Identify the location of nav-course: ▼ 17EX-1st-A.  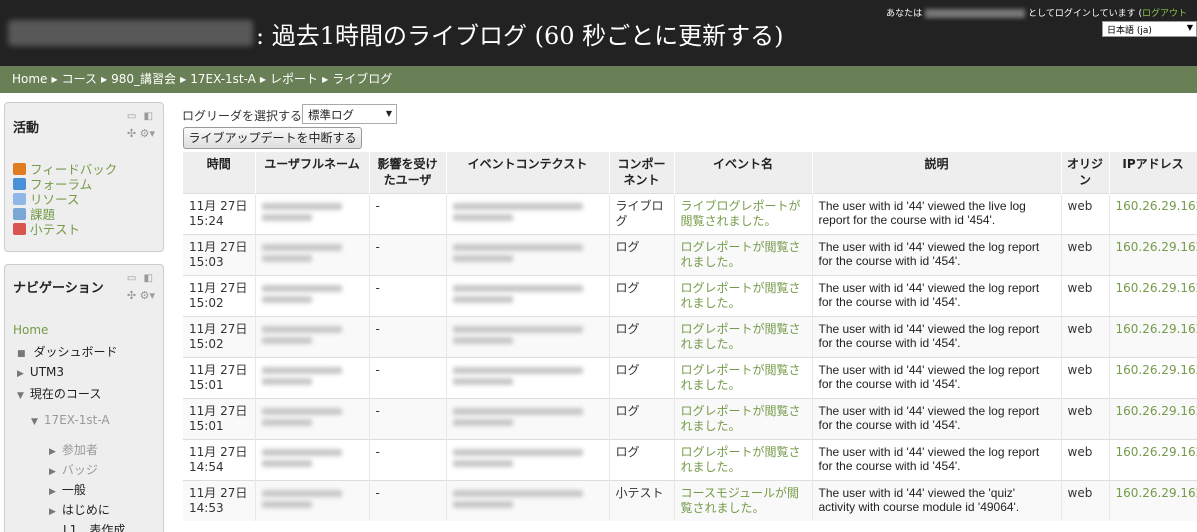
(70, 420).